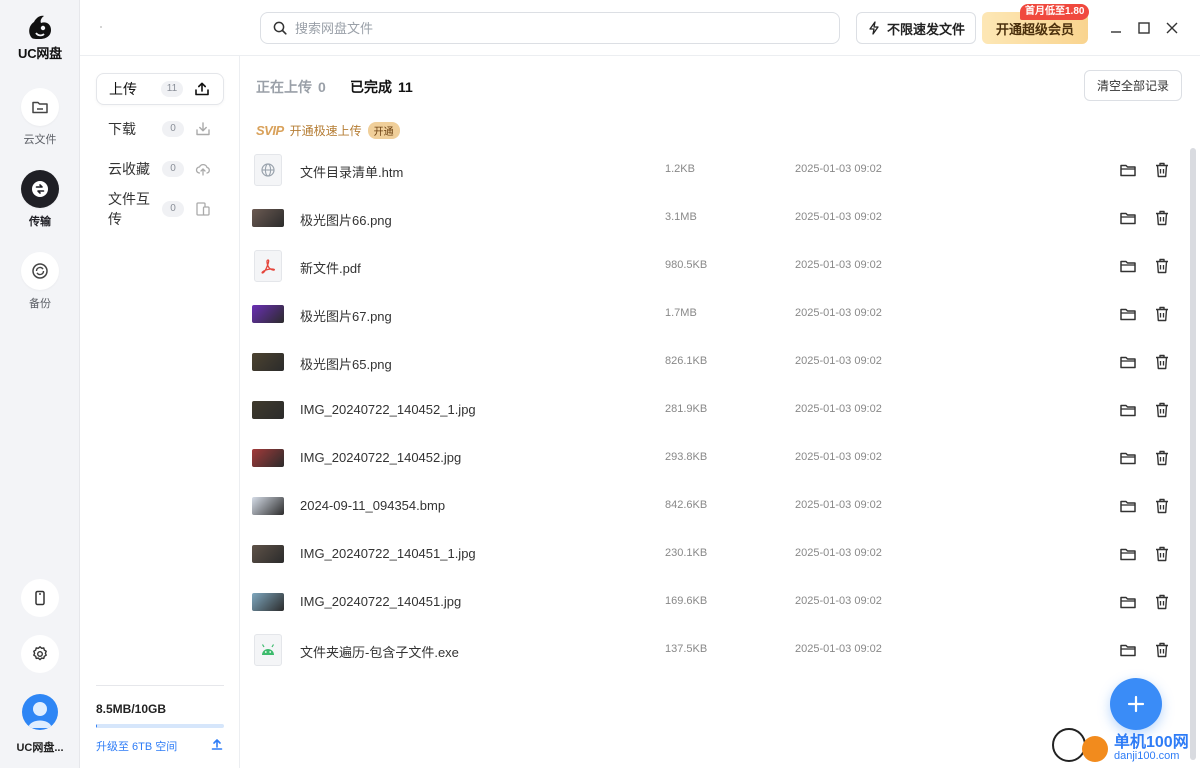  What do you see at coordinates (160, 89) in the screenshot?
I see `subnav-item-upload: 上传 11` at bounding box center [160, 89].